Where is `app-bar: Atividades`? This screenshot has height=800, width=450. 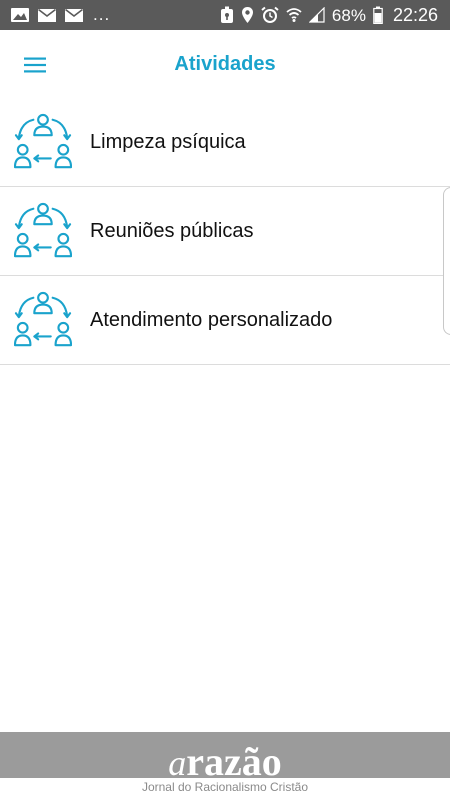
app-bar: Atividades is located at coordinates (225, 64).